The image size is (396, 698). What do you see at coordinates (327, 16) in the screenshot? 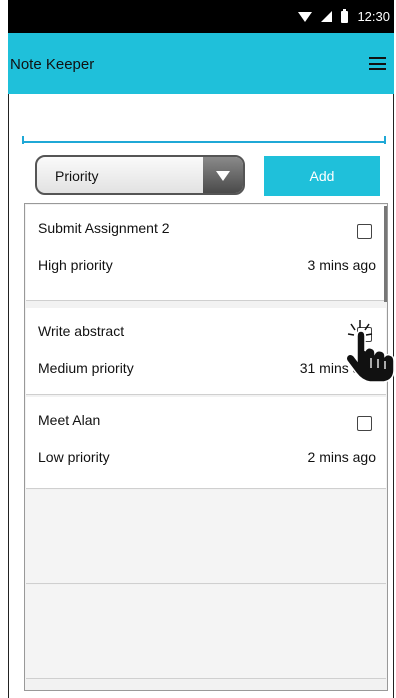
I see `signal-icon` at bounding box center [327, 16].